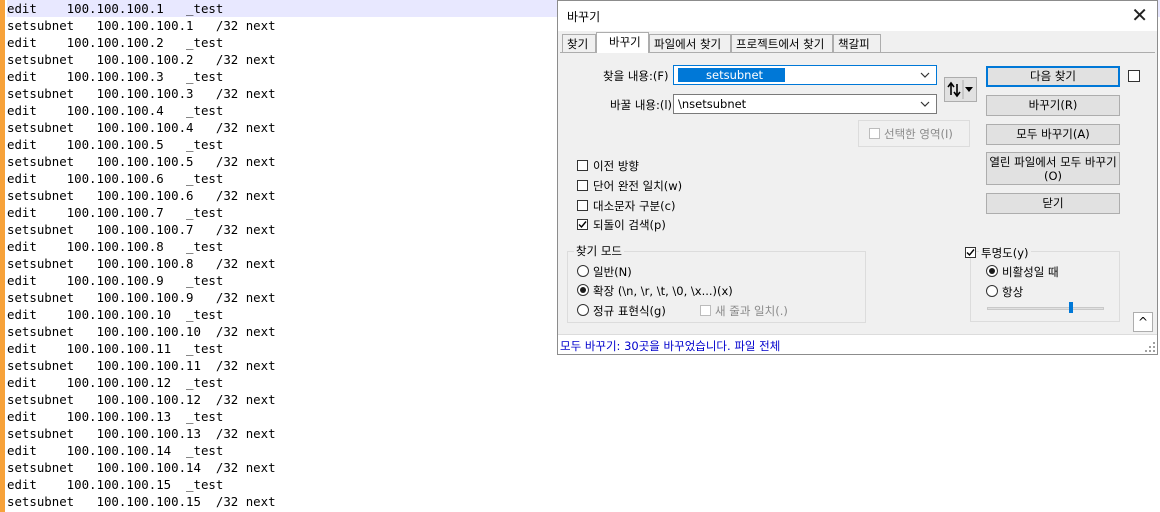 The image size is (1160, 512). What do you see at coordinates (857, 16) in the screenshot?
I see `dialog-titlebar: 바꾸기 ✕` at bounding box center [857, 16].